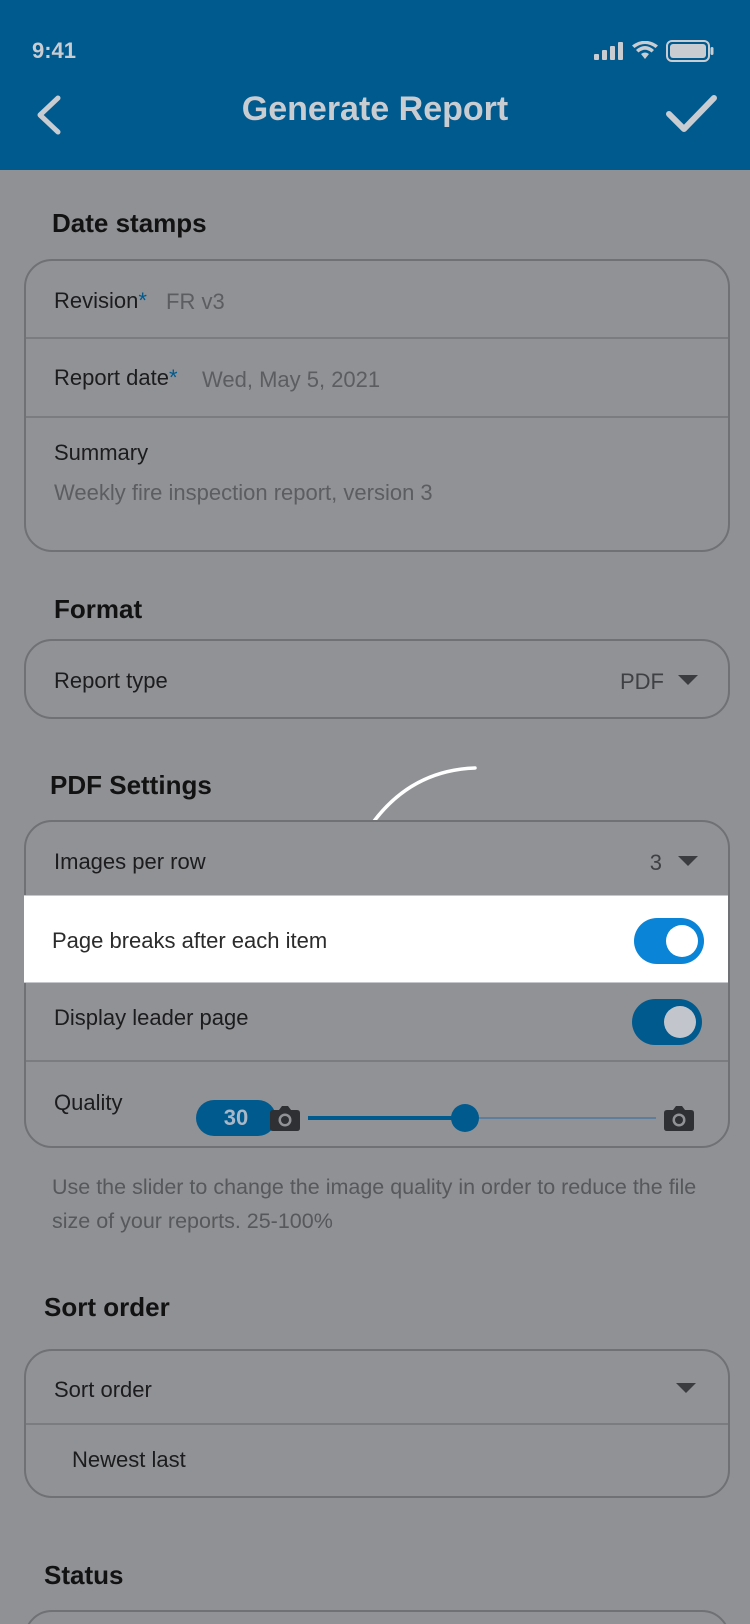  What do you see at coordinates (98, 609) in the screenshot?
I see `format-heading: Format` at bounding box center [98, 609].